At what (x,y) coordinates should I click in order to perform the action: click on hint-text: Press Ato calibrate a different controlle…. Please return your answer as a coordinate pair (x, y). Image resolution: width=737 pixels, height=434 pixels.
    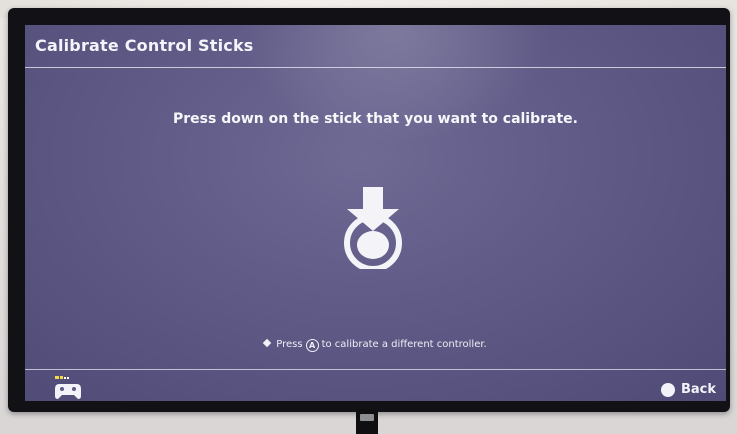
    Looking at the image, I should click on (375, 345).